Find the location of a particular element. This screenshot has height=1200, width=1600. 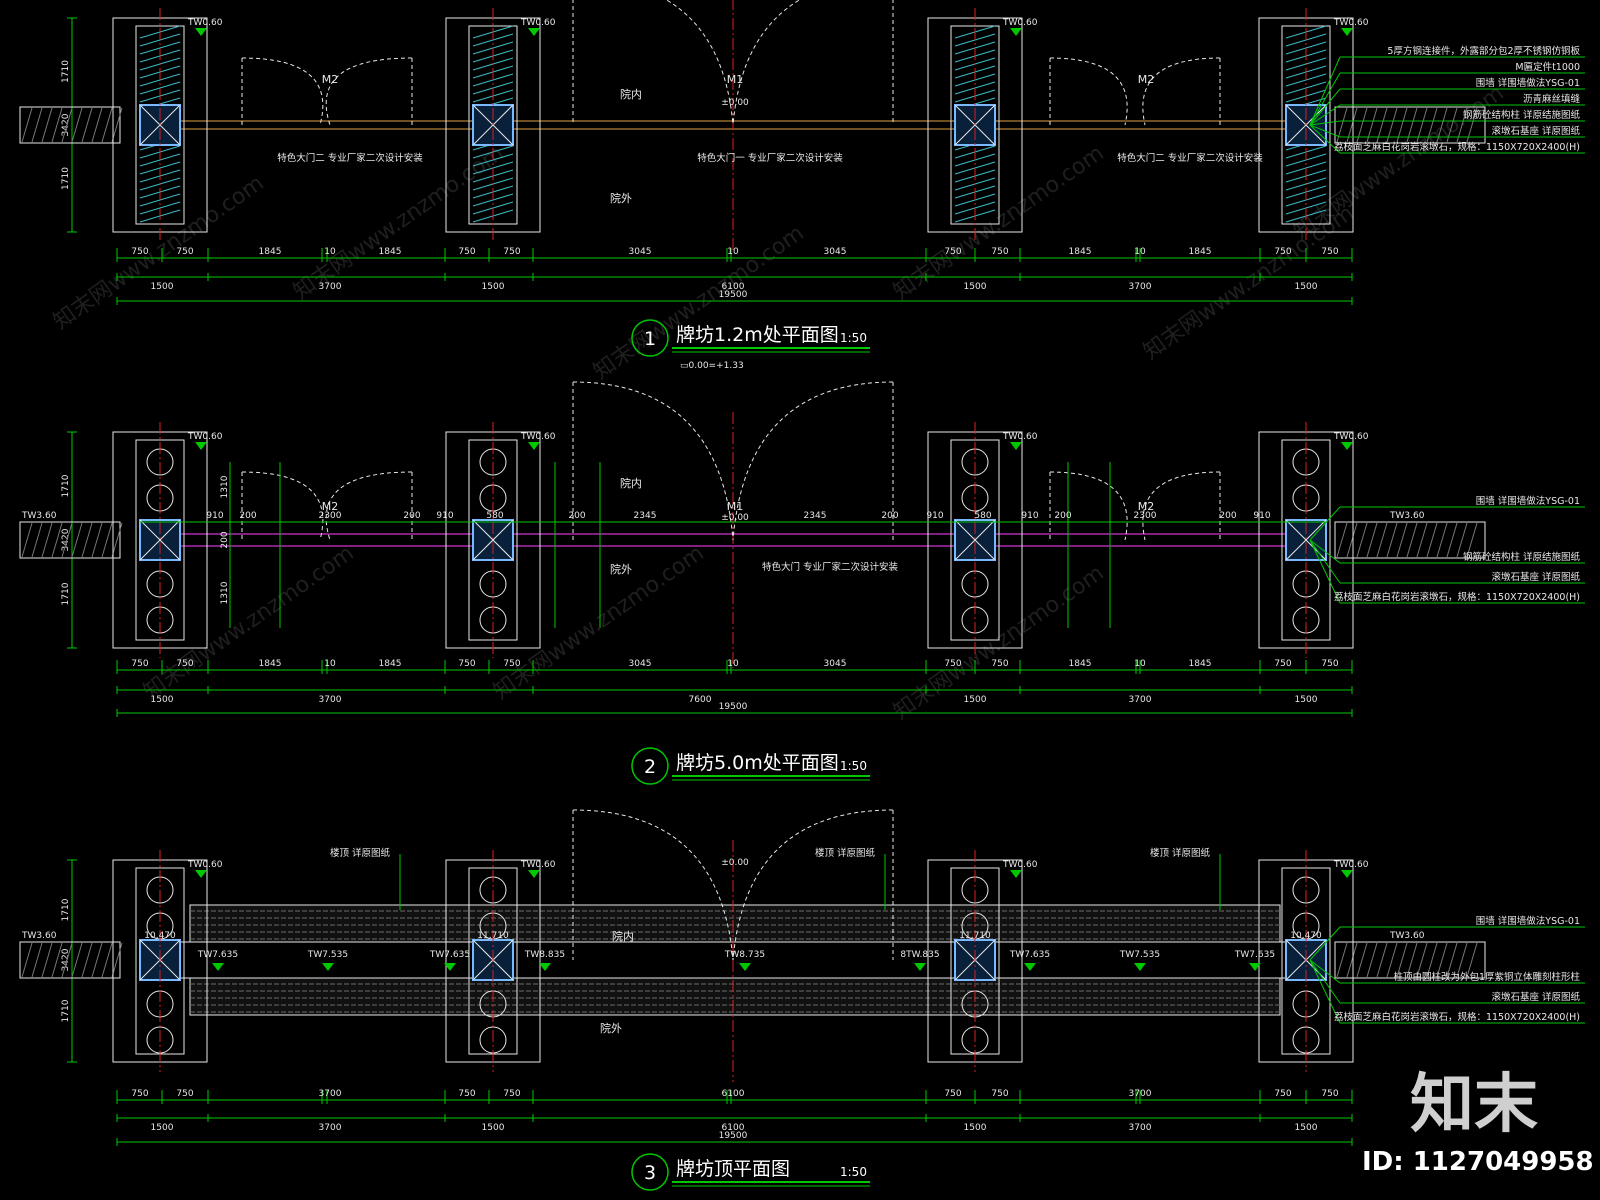

callout-label: M匾定件t1000 is located at coordinates (1547, 67).